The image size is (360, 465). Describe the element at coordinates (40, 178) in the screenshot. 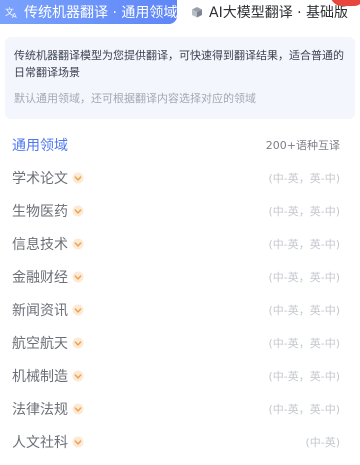

I see `domain-name: 学术论文` at that location.